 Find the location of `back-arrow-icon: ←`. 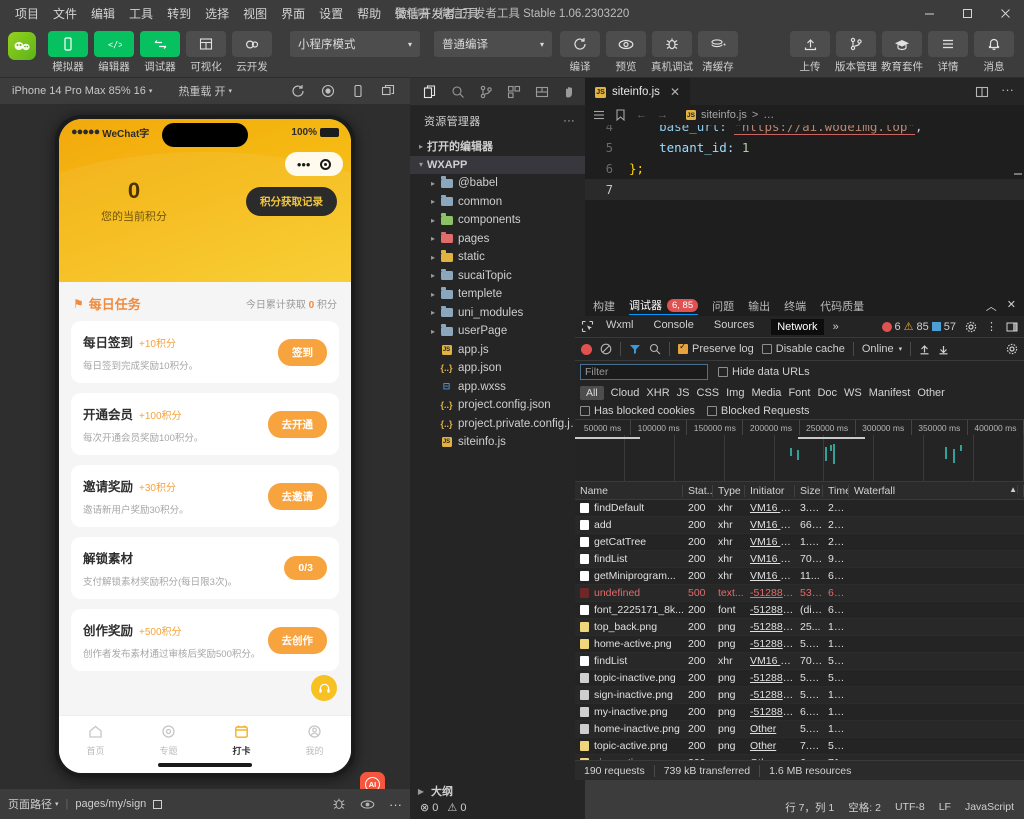

back-arrow-icon: ← is located at coordinates (641, 115).